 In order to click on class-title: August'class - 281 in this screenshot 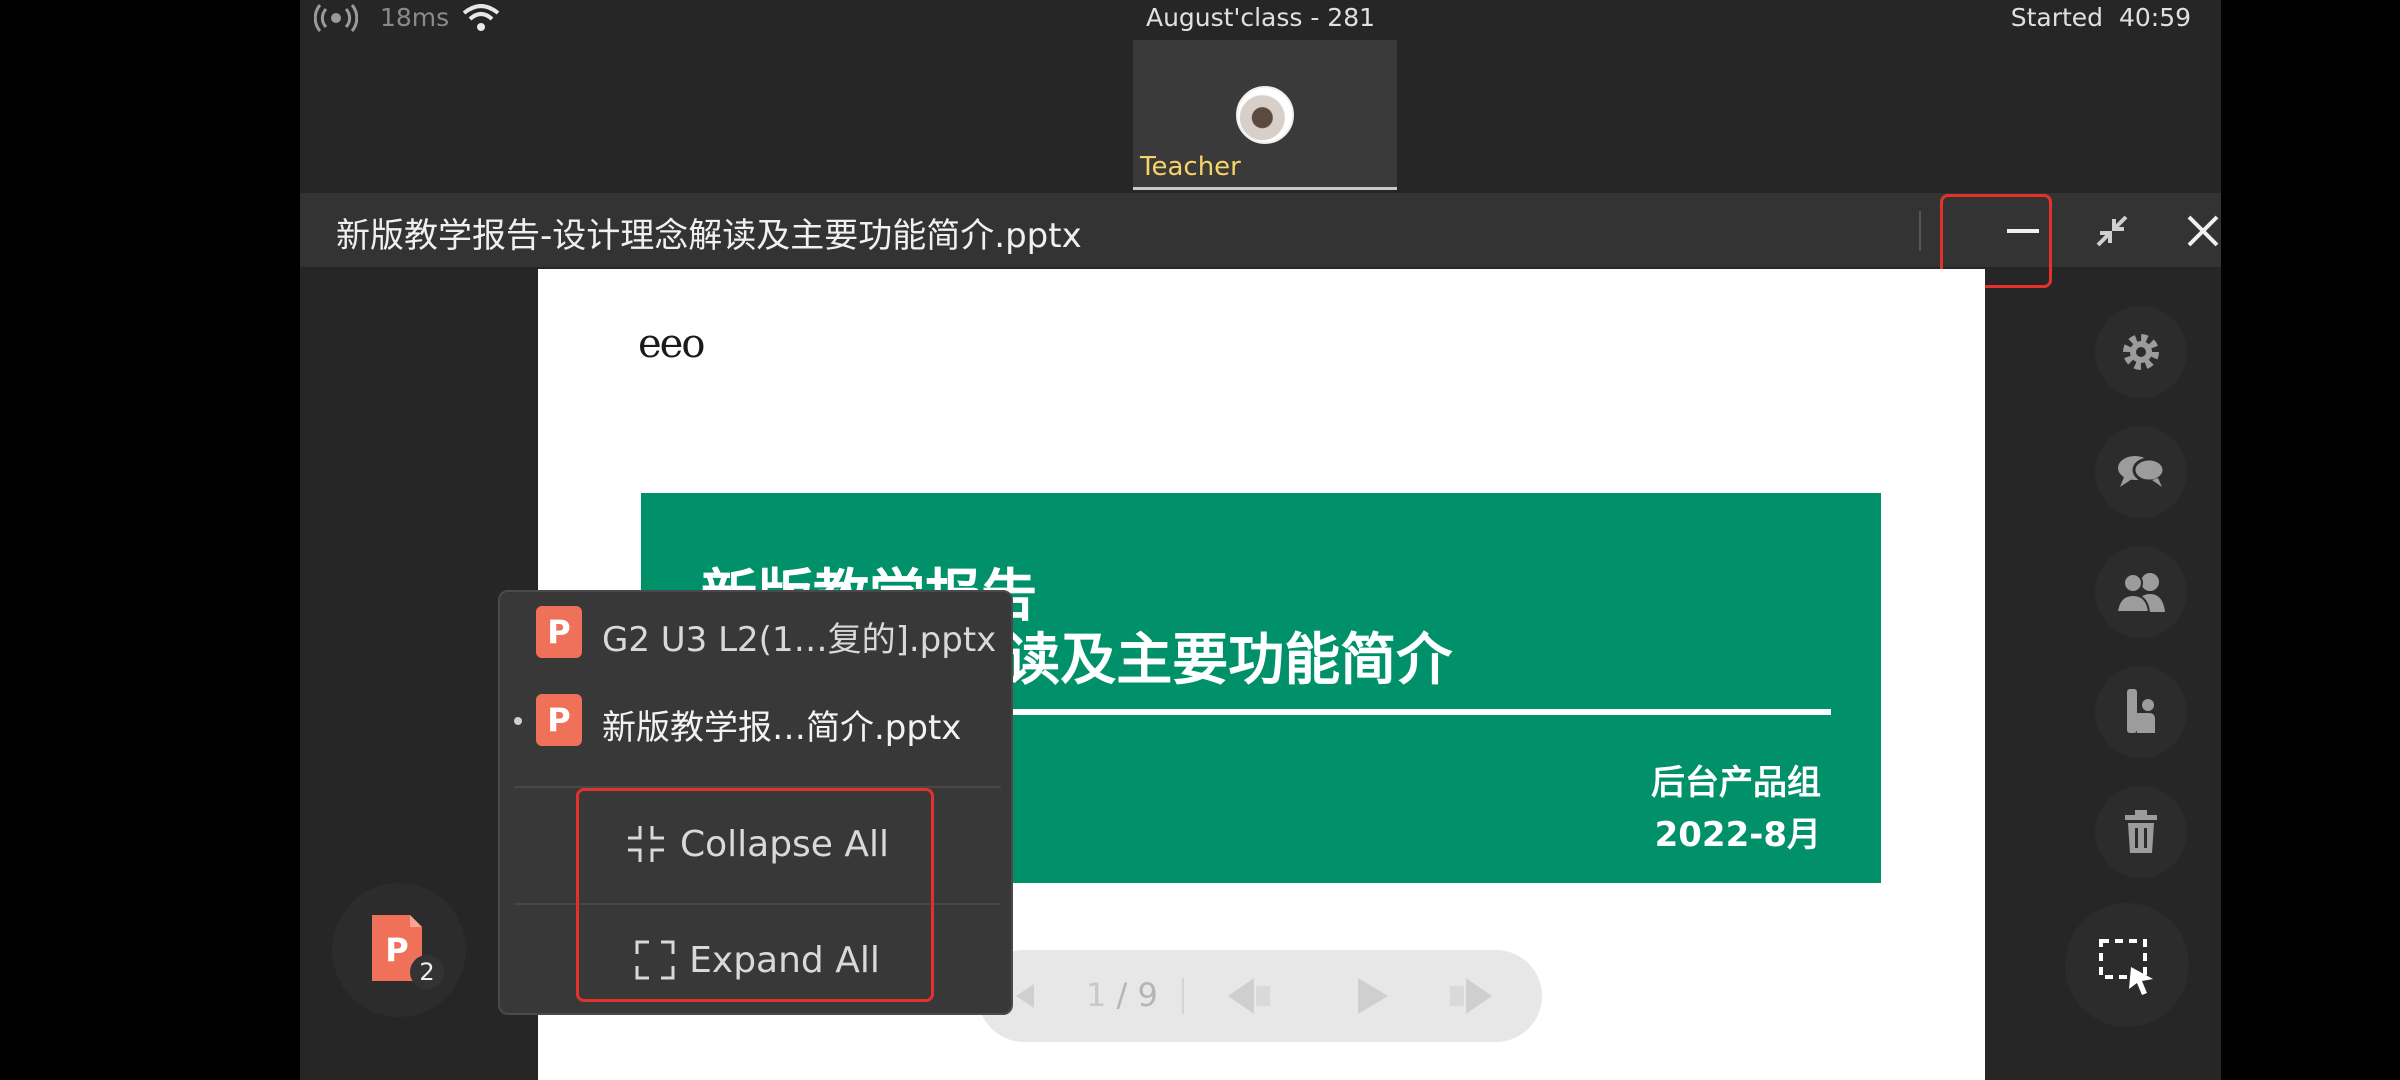, I will do `click(1260, 17)`.